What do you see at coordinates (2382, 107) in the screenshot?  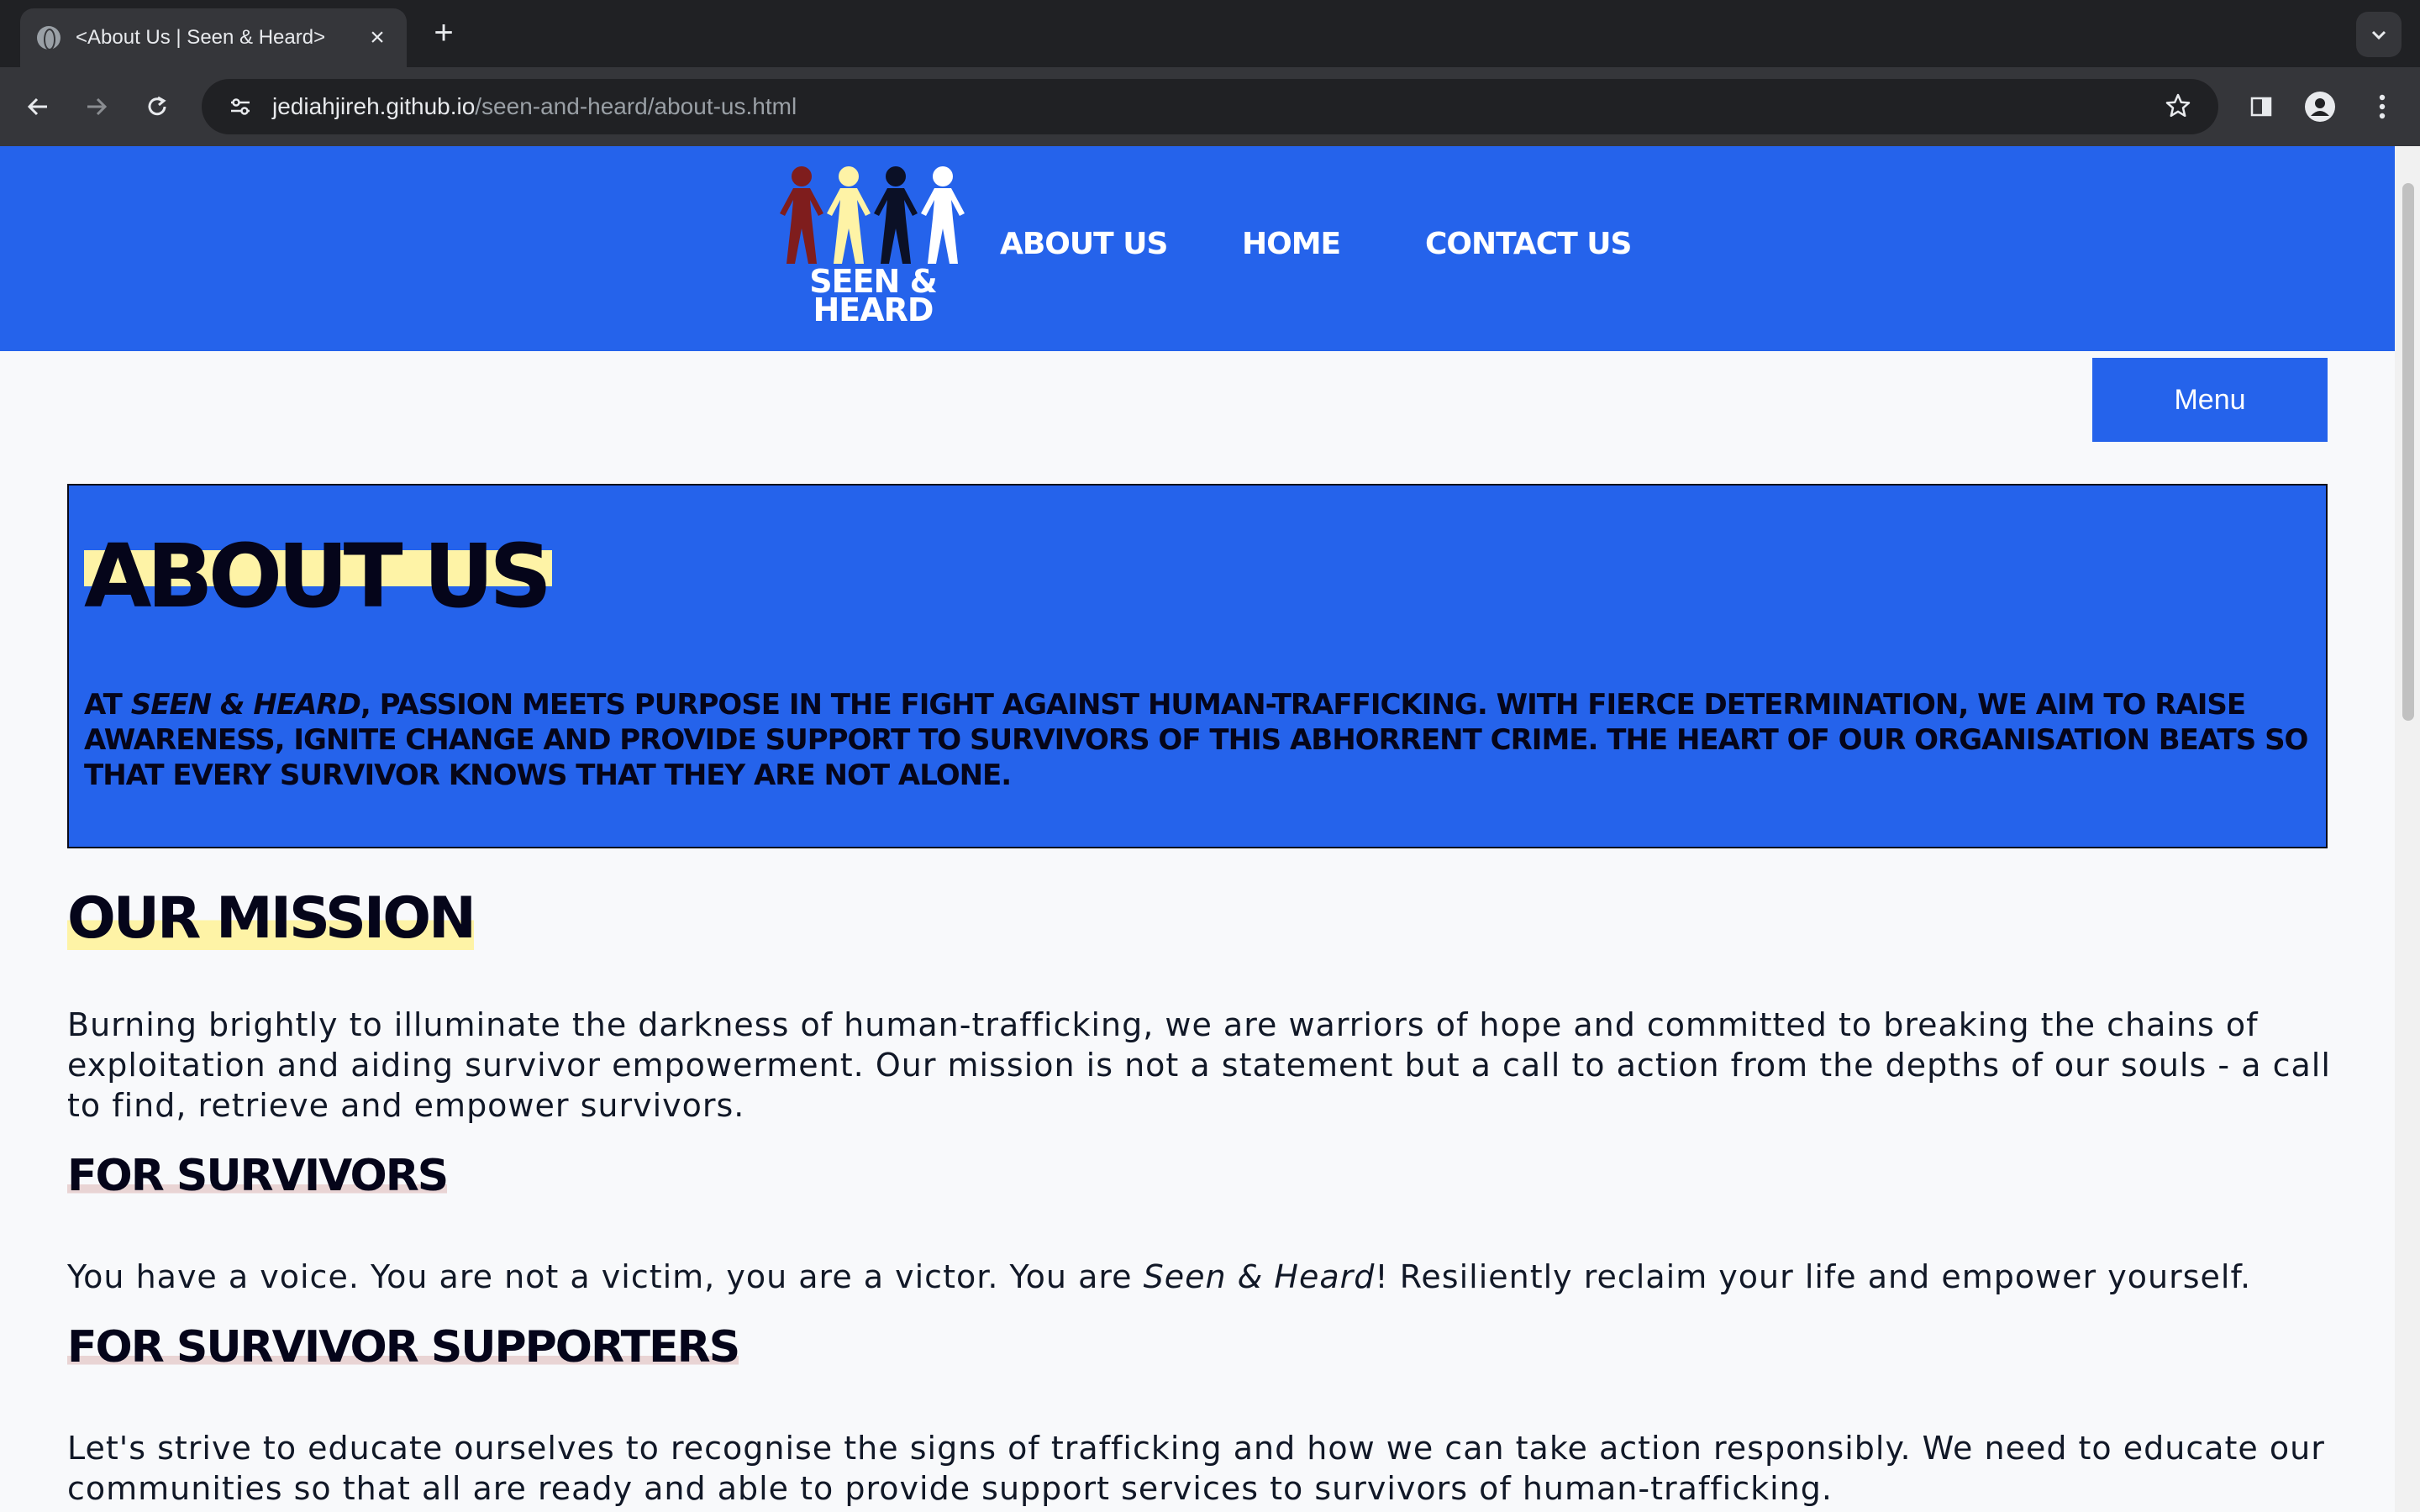 I see `more-options-icon` at bounding box center [2382, 107].